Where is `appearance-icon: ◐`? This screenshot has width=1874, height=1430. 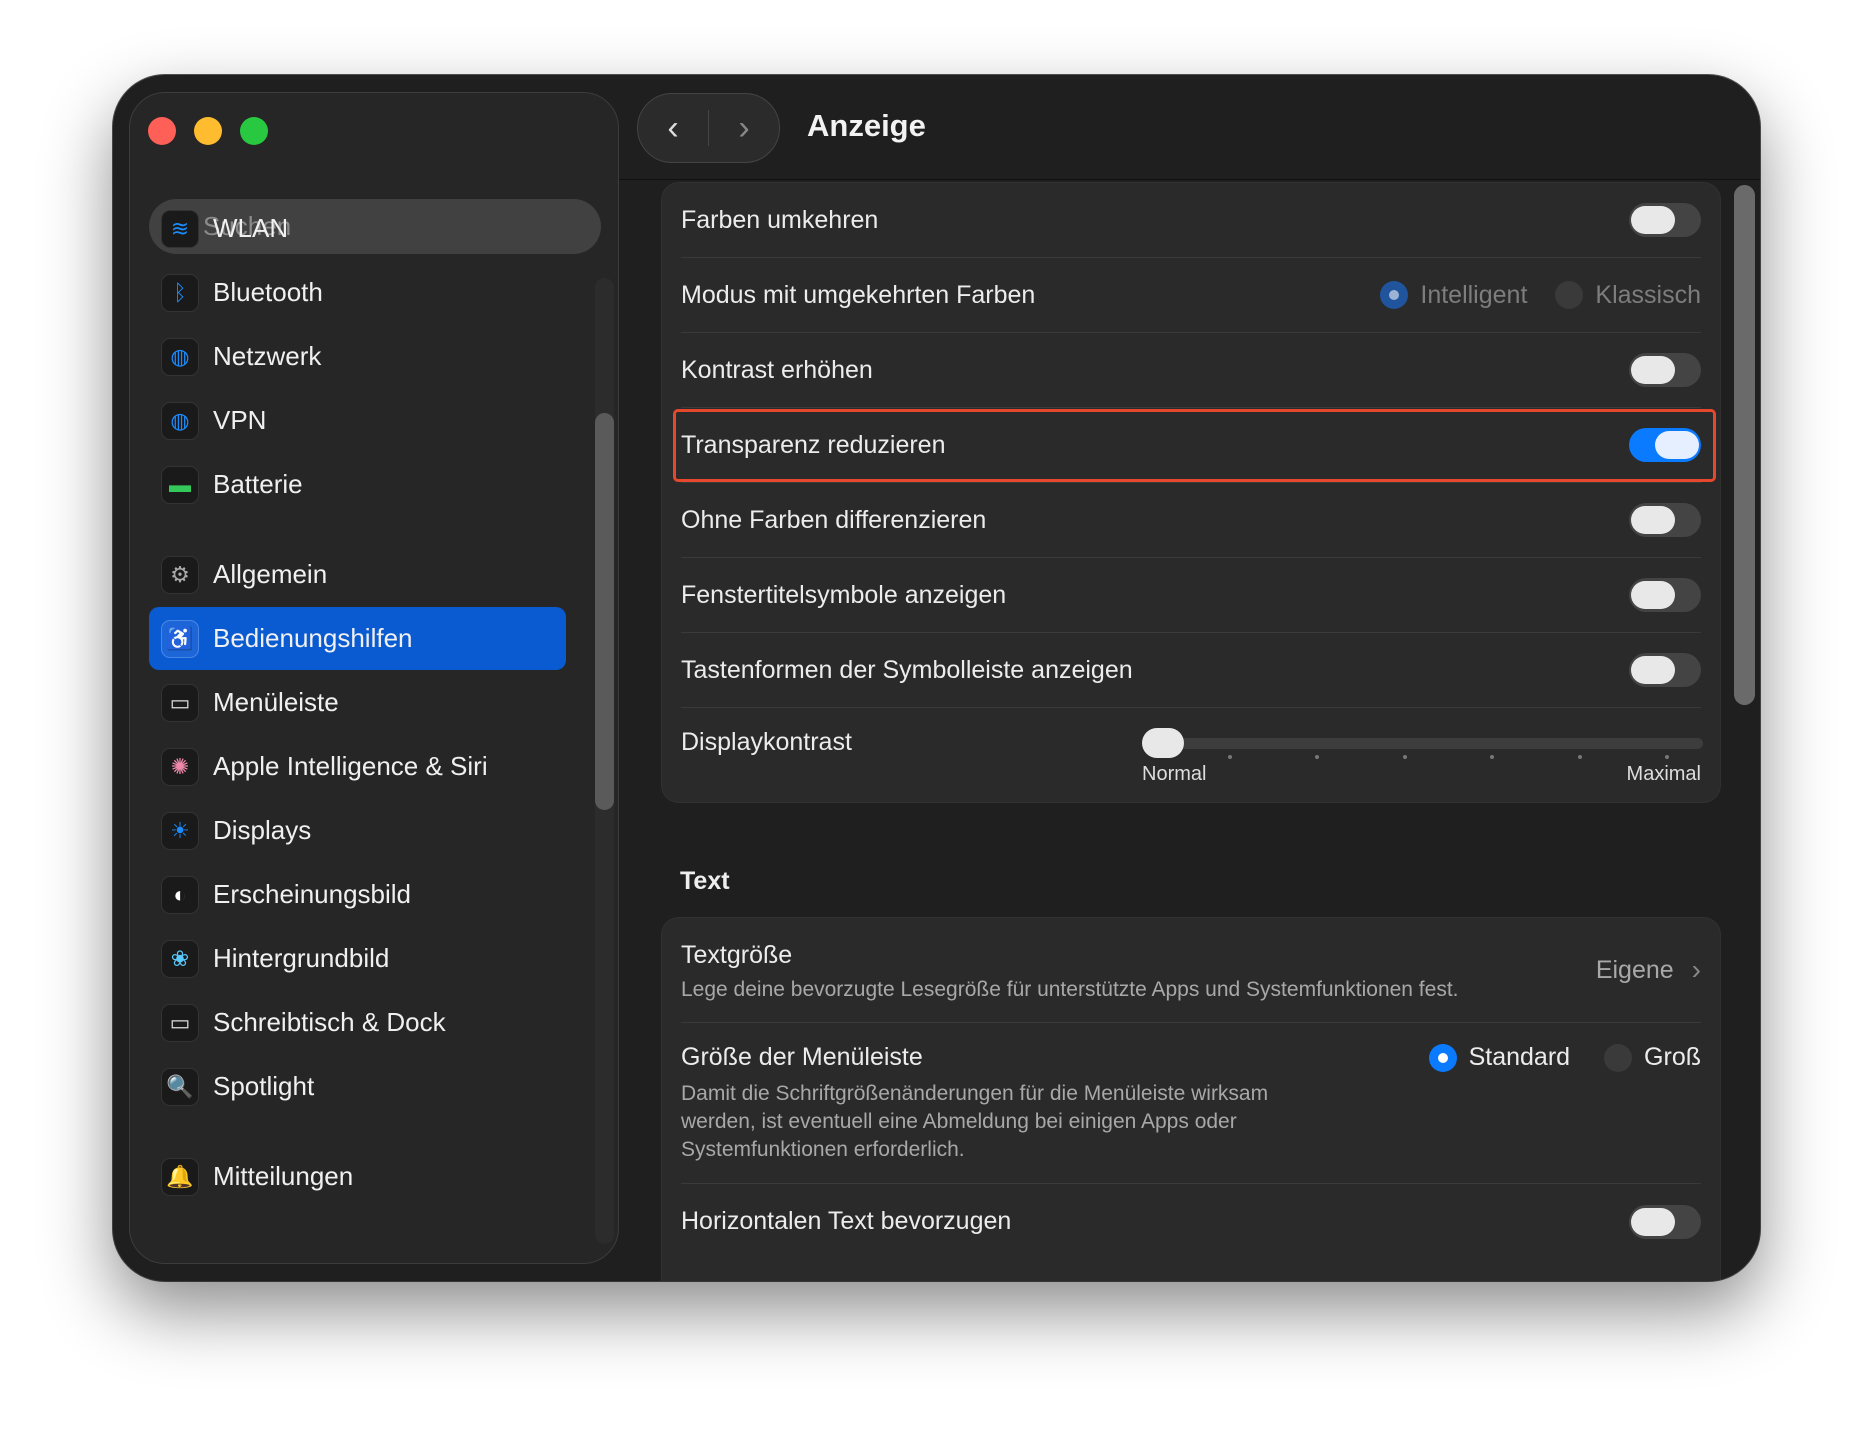 appearance-icon: ◐ is located at coordinates (180, 894).